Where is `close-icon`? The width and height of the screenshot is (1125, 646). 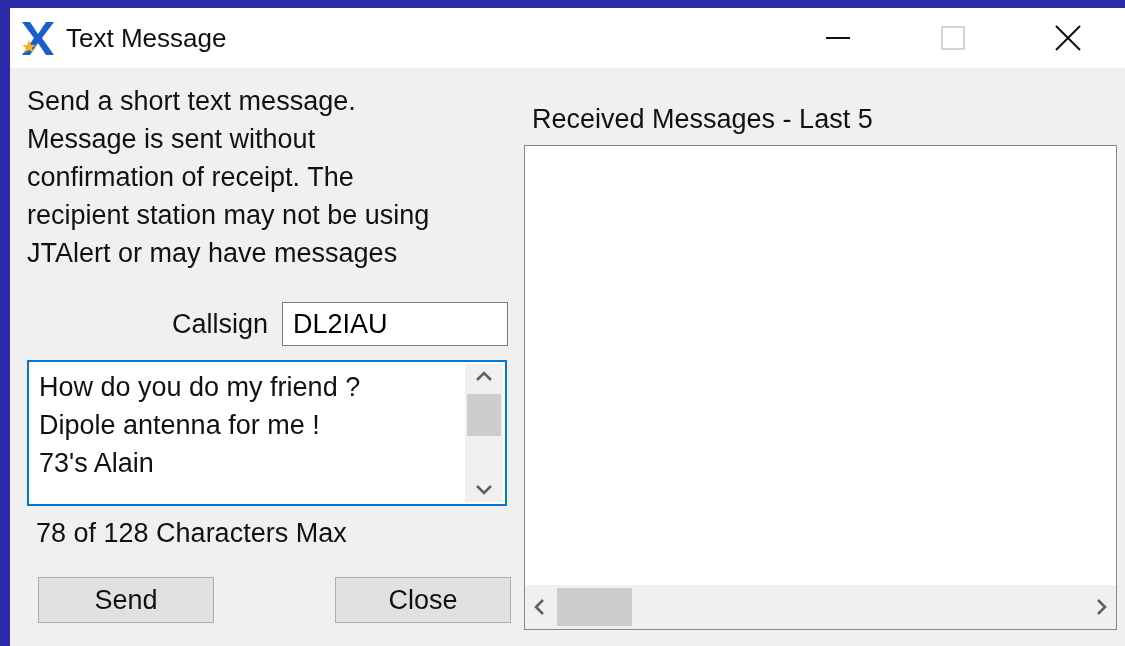
close-icon is located at coordinates (1067, 38).